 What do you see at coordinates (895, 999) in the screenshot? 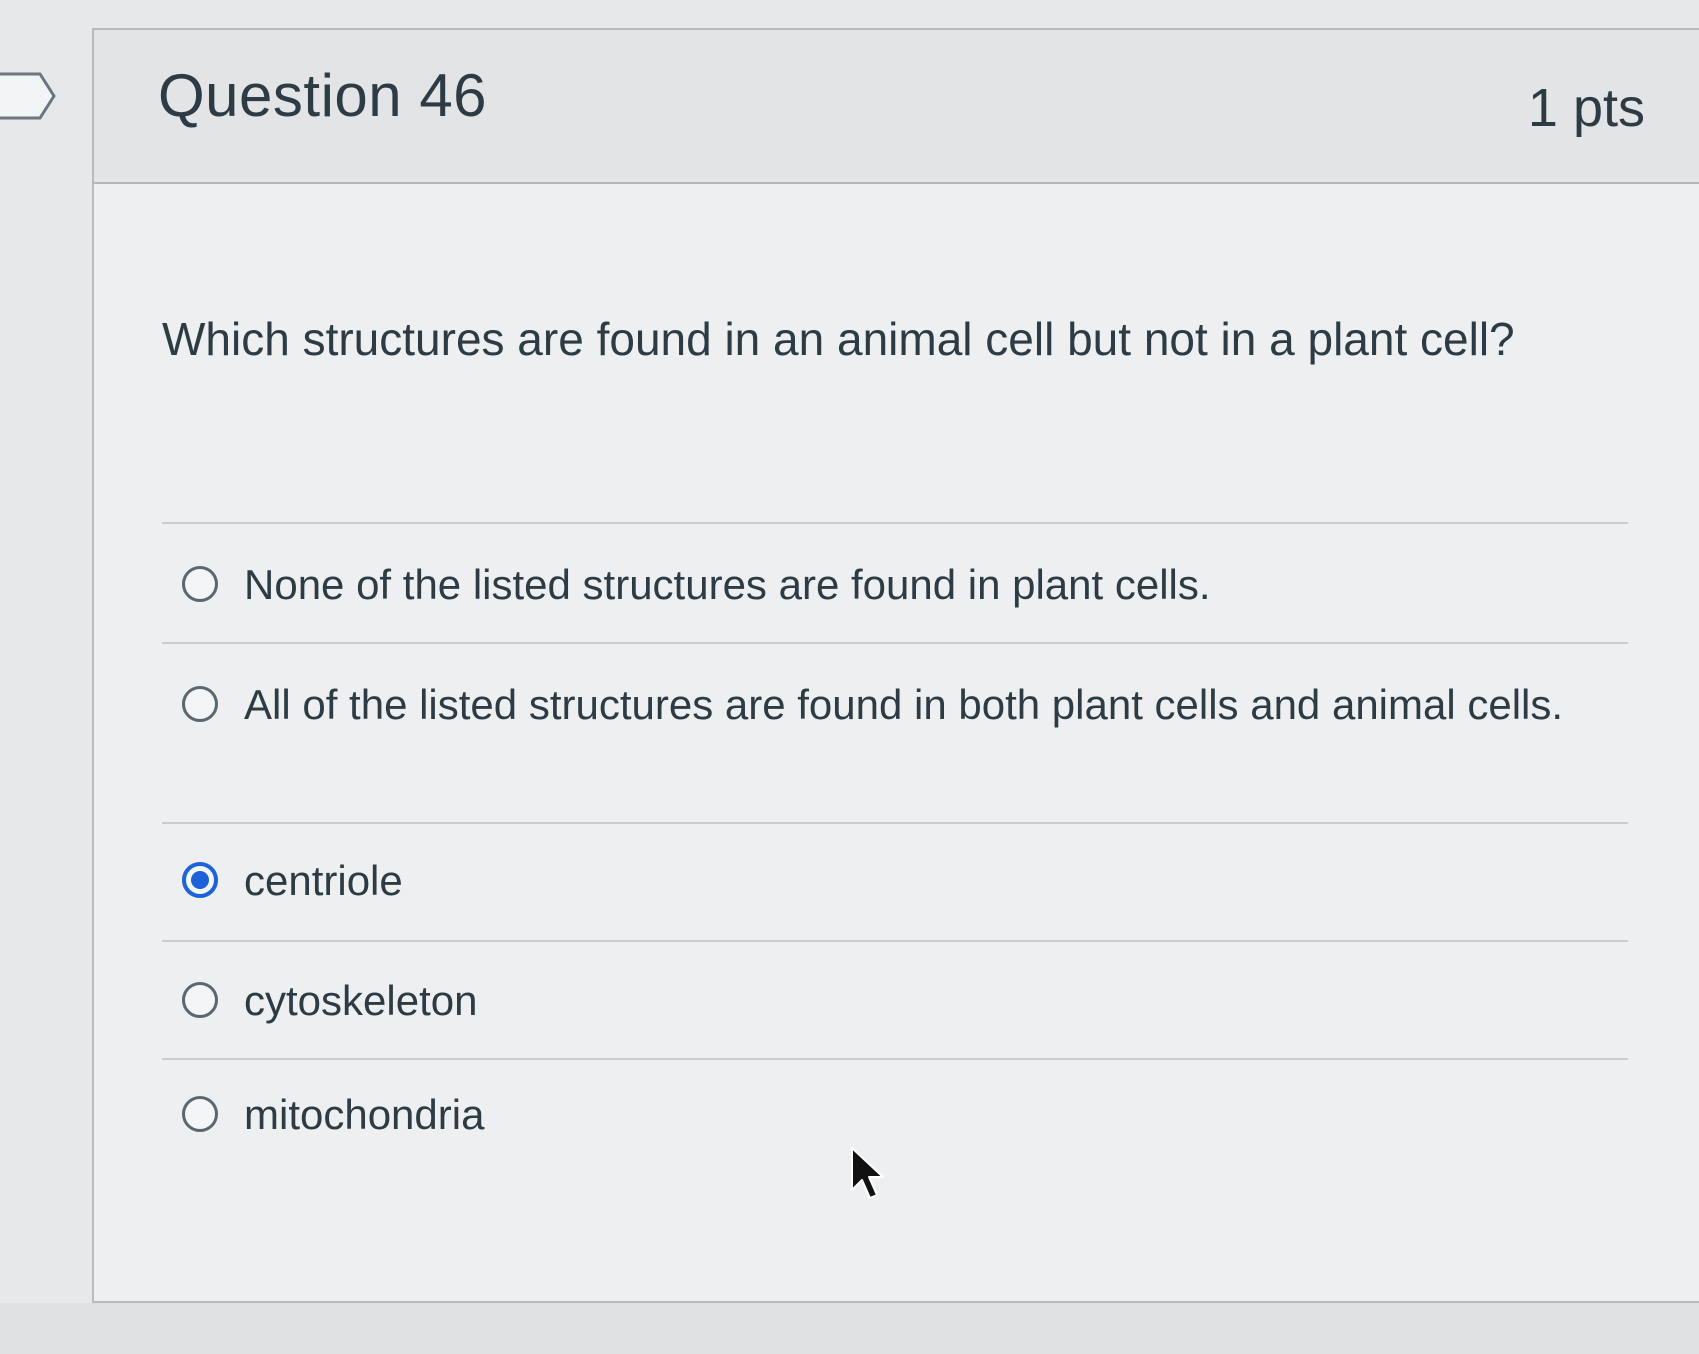
I see `answer-option: cytoskeleton` at bounding box center [895, 999].